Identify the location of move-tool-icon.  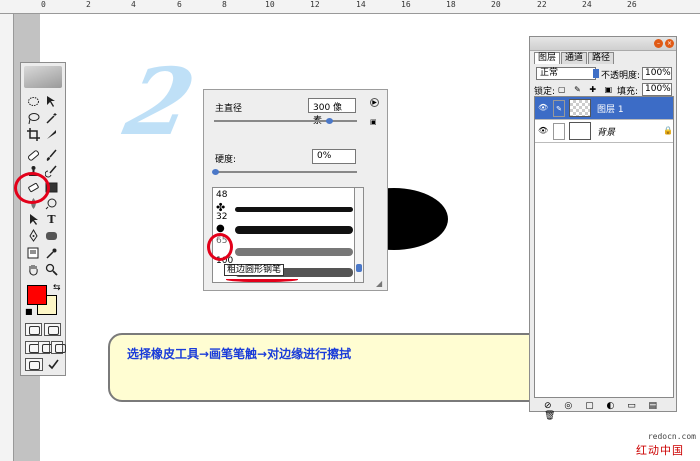
(51, 101).